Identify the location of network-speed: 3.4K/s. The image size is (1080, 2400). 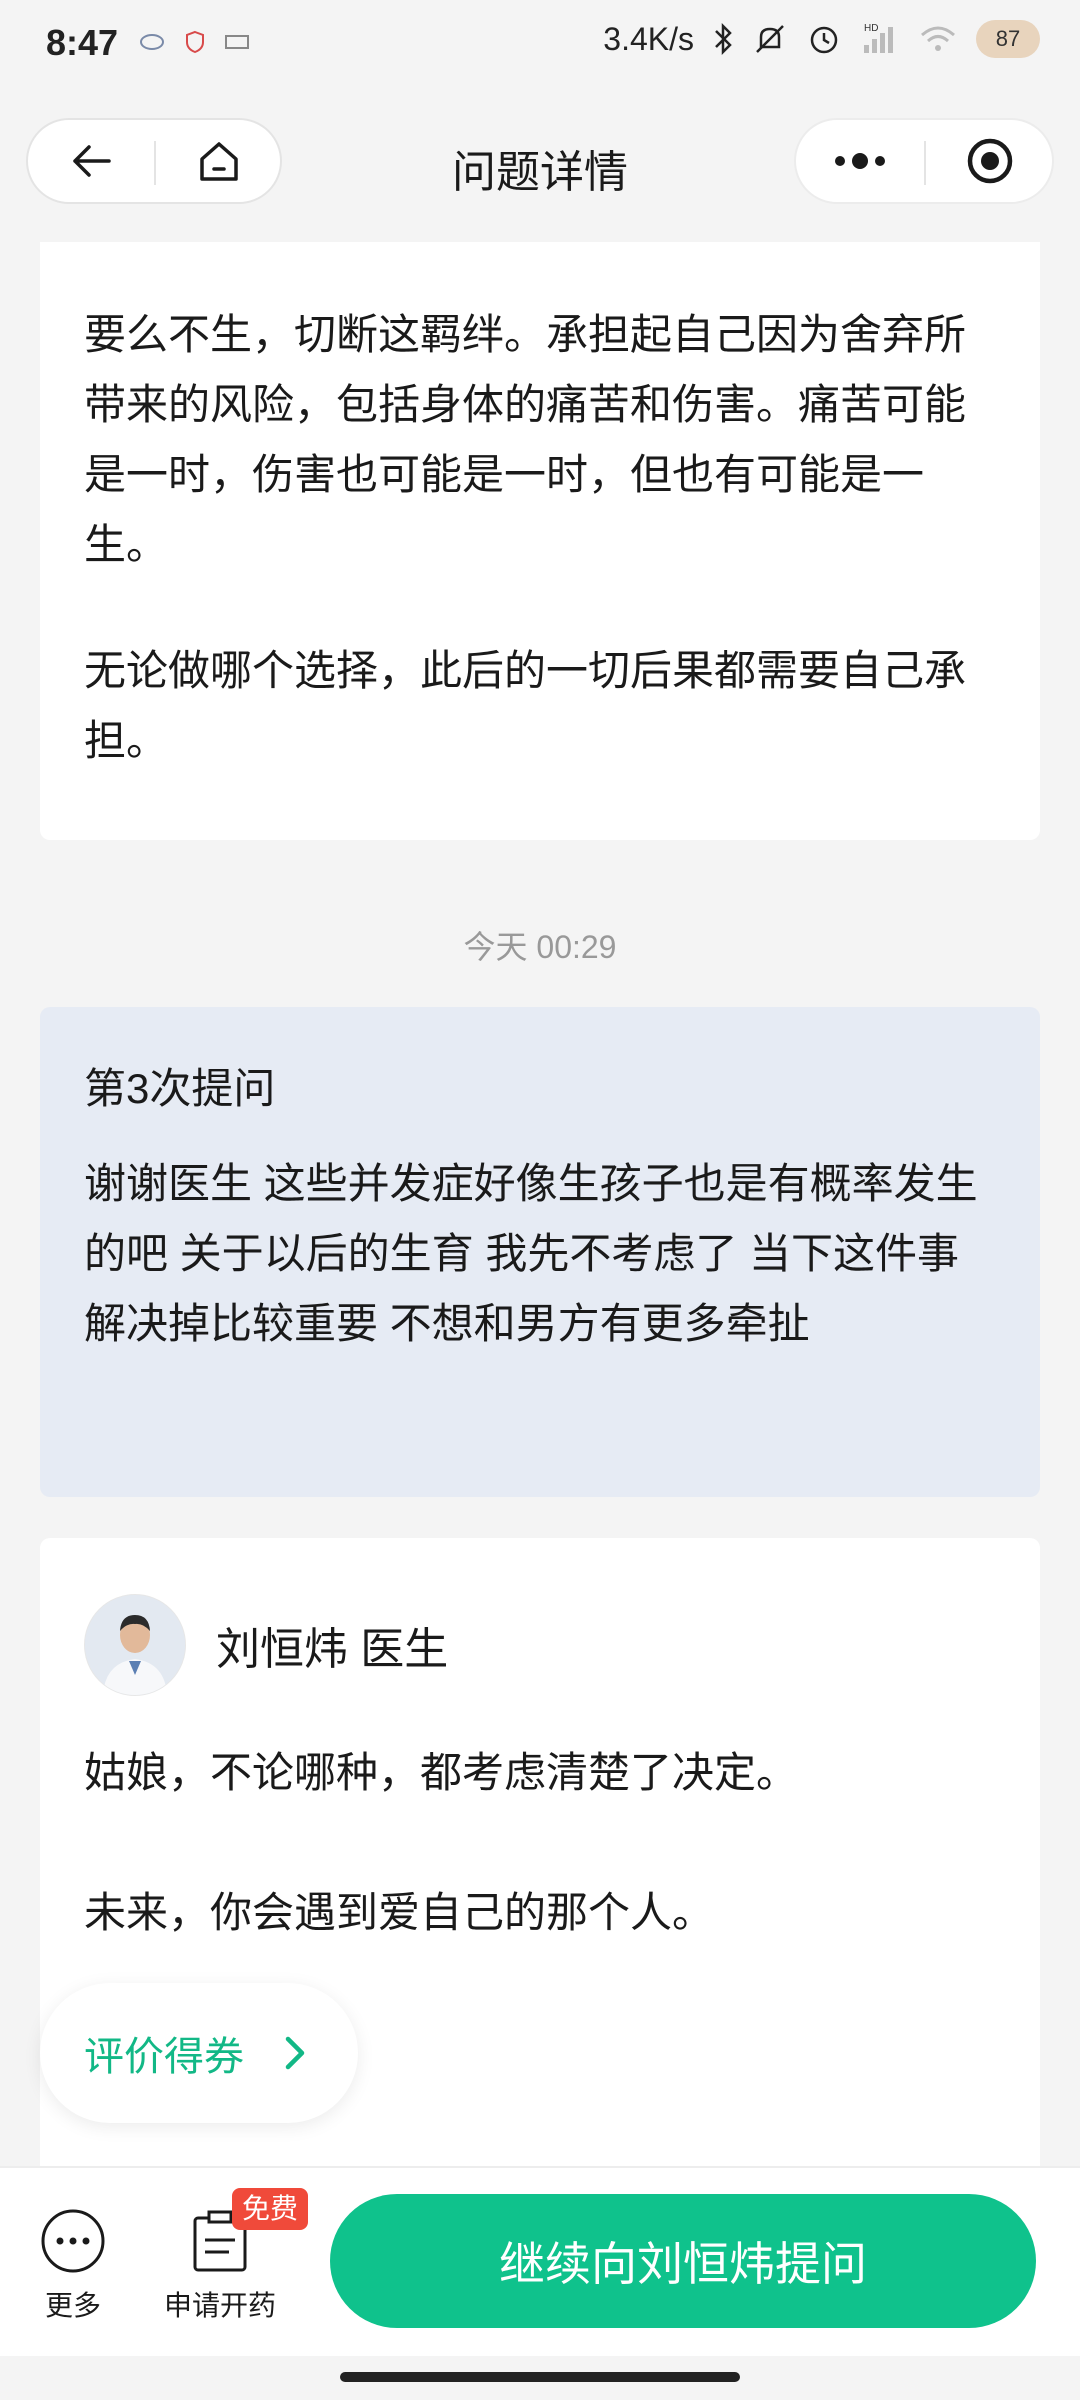
(648, 38).